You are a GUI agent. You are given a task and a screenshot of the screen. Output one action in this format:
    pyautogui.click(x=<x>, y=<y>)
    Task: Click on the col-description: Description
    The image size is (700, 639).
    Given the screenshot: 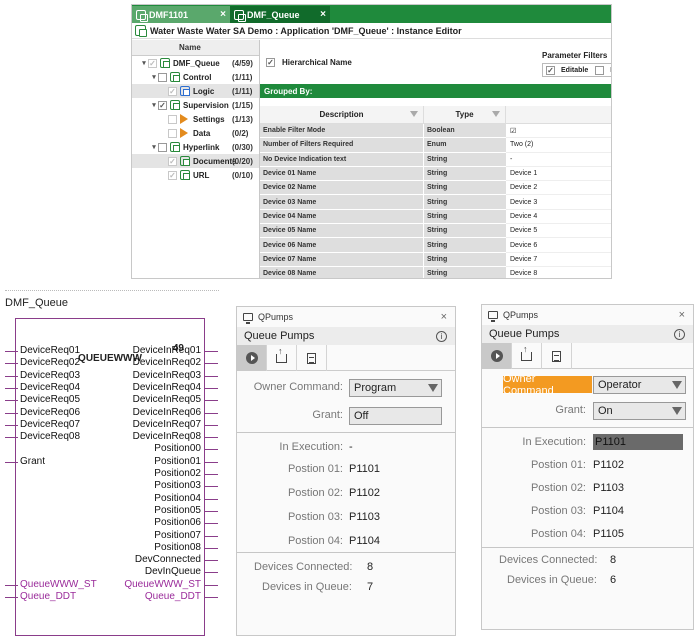 What is the action you would take?
    pyautogui.click(x=342, y=114)
    